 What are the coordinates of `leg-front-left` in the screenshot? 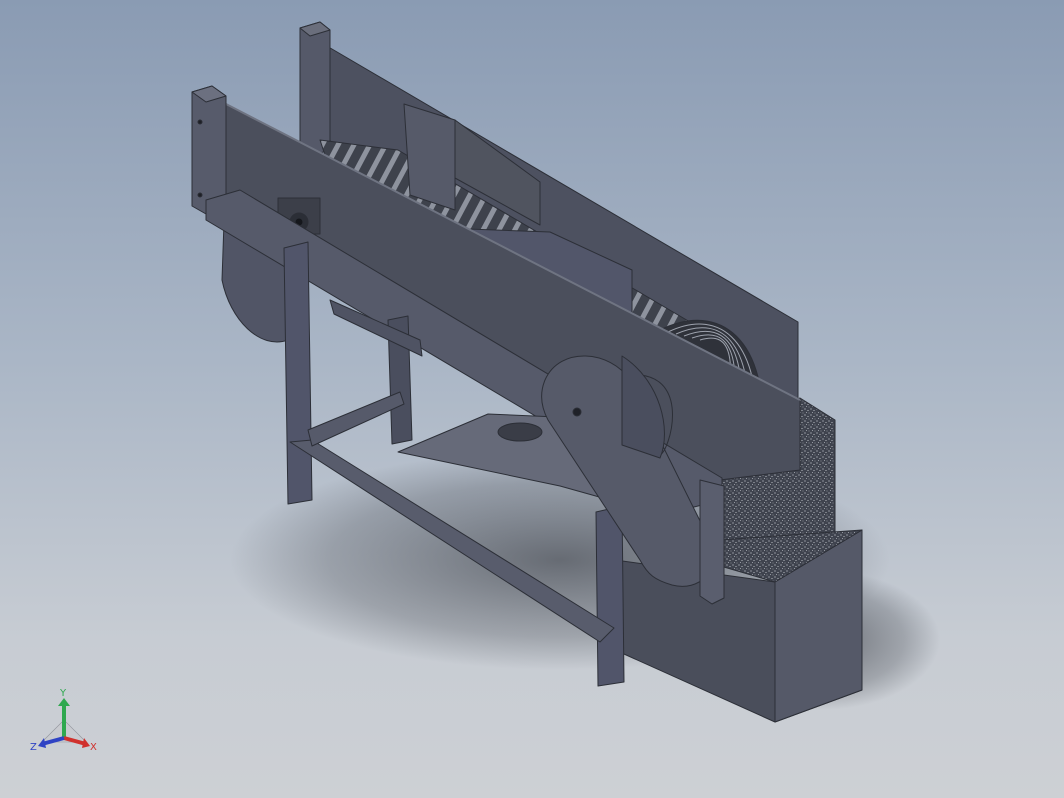 It's located at (298, 373).